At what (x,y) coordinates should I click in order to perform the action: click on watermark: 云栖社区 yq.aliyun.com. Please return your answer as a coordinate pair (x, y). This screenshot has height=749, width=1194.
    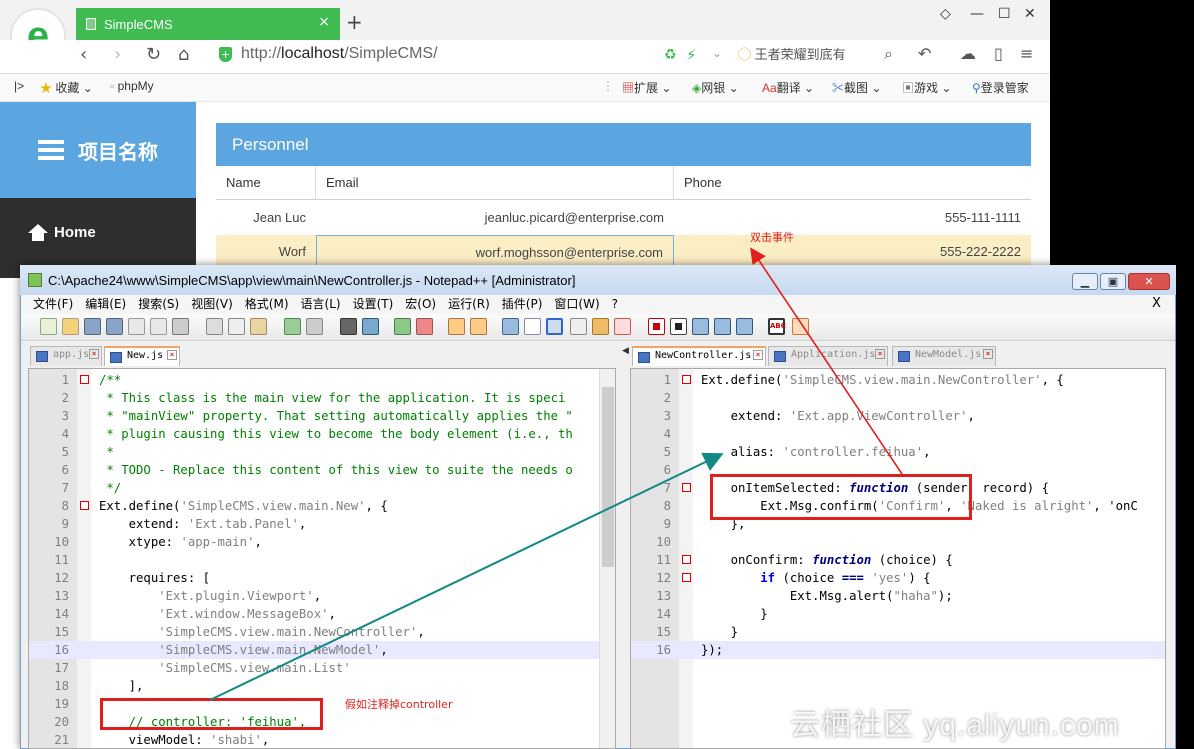
    Looking at the image, I should click on (955, 725).